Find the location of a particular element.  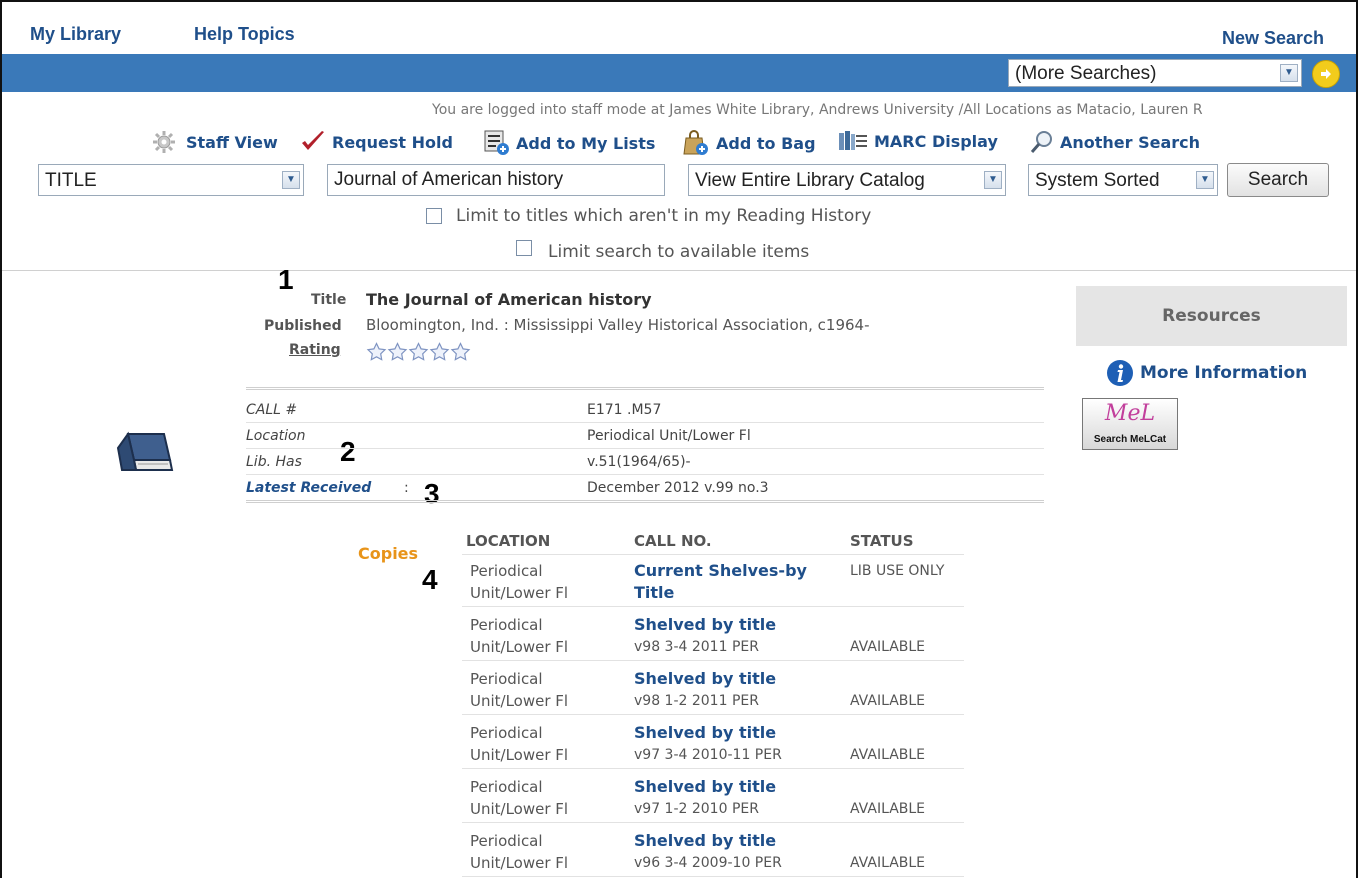

search-field-type-select: TITLE ▼ is located at coordinates (171, 180).